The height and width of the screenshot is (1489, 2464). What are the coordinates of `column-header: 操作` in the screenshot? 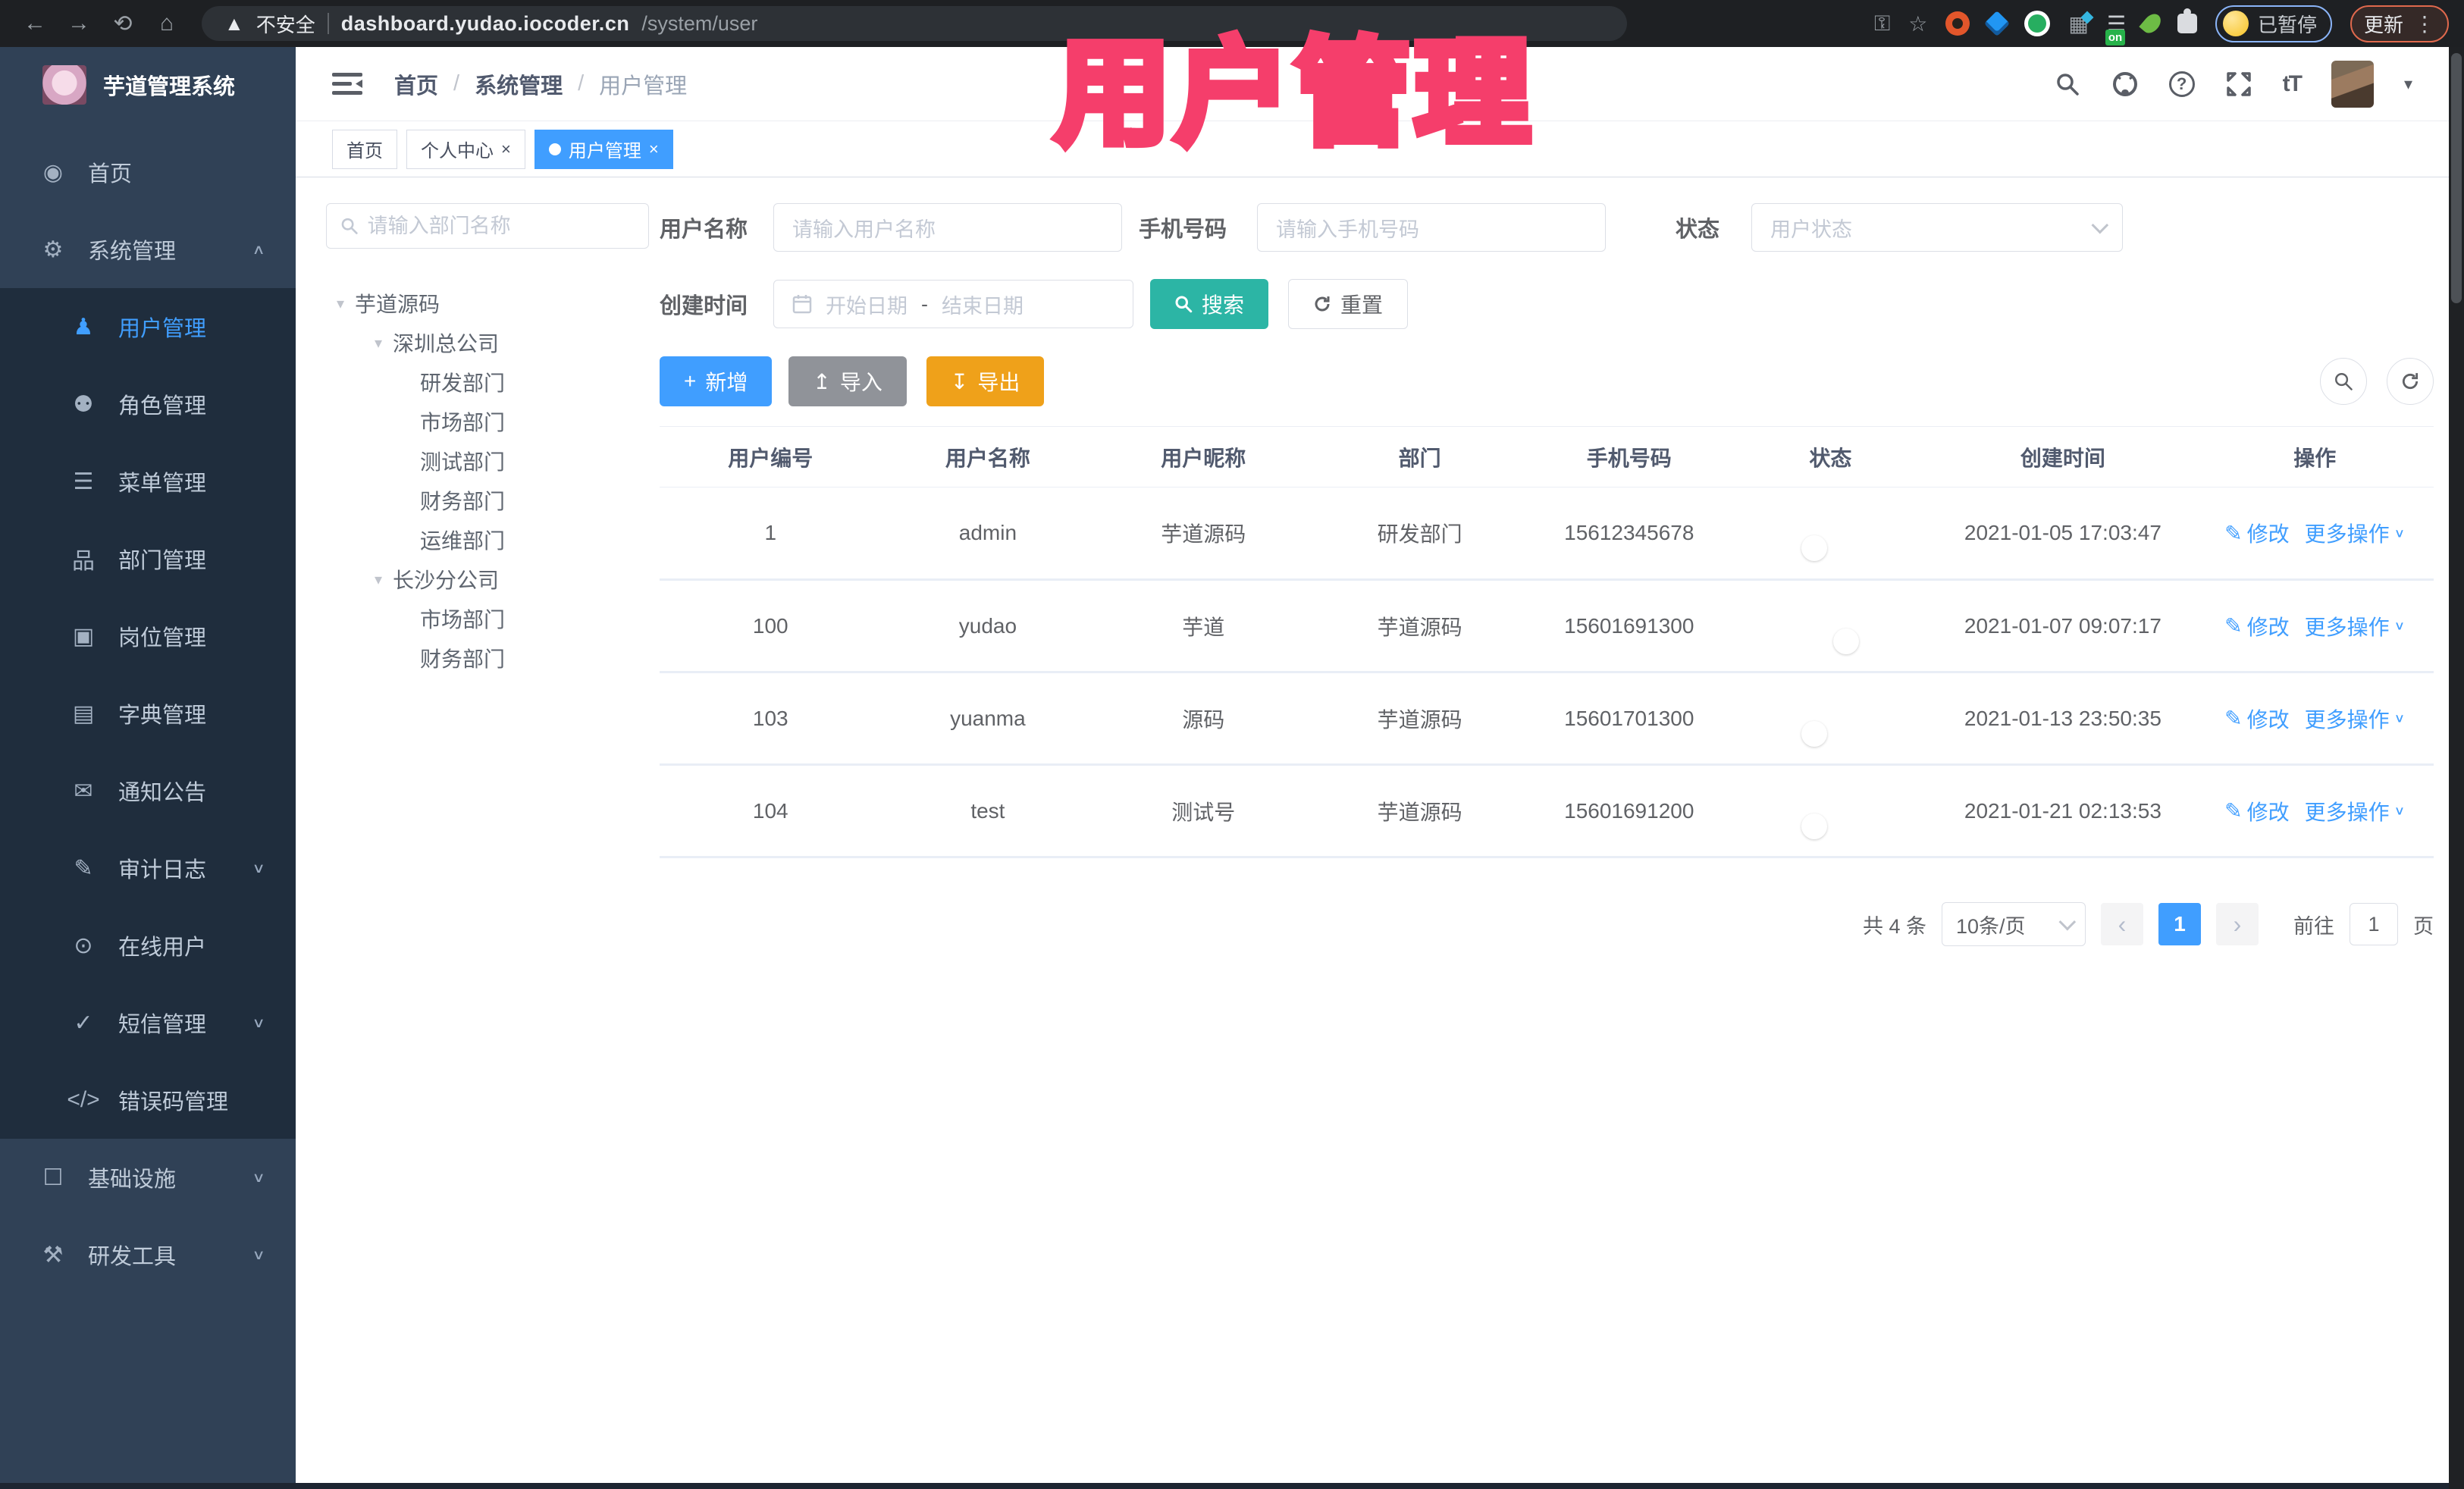 It's located at (2315, 457).